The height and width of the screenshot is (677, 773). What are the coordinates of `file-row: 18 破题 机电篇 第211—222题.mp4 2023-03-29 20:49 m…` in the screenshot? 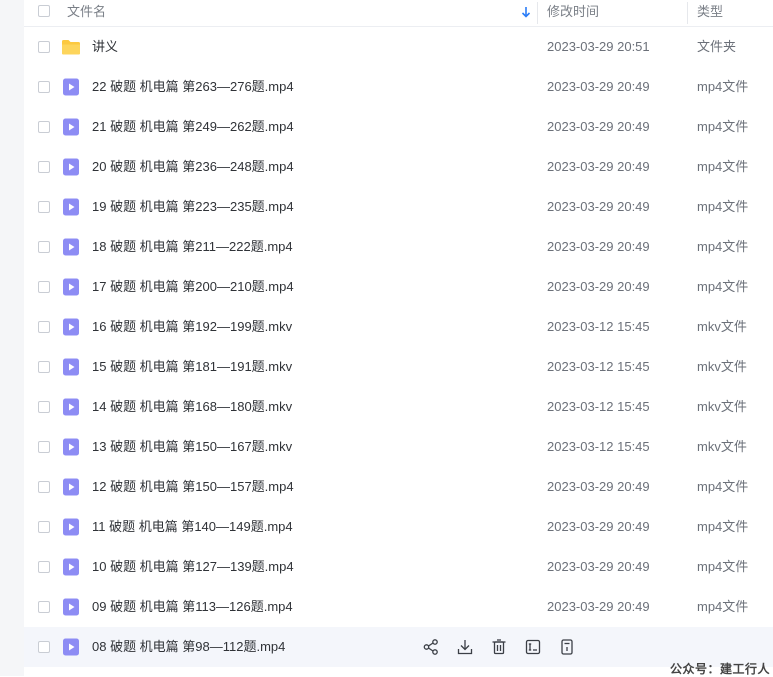 It's located at (398, 247).